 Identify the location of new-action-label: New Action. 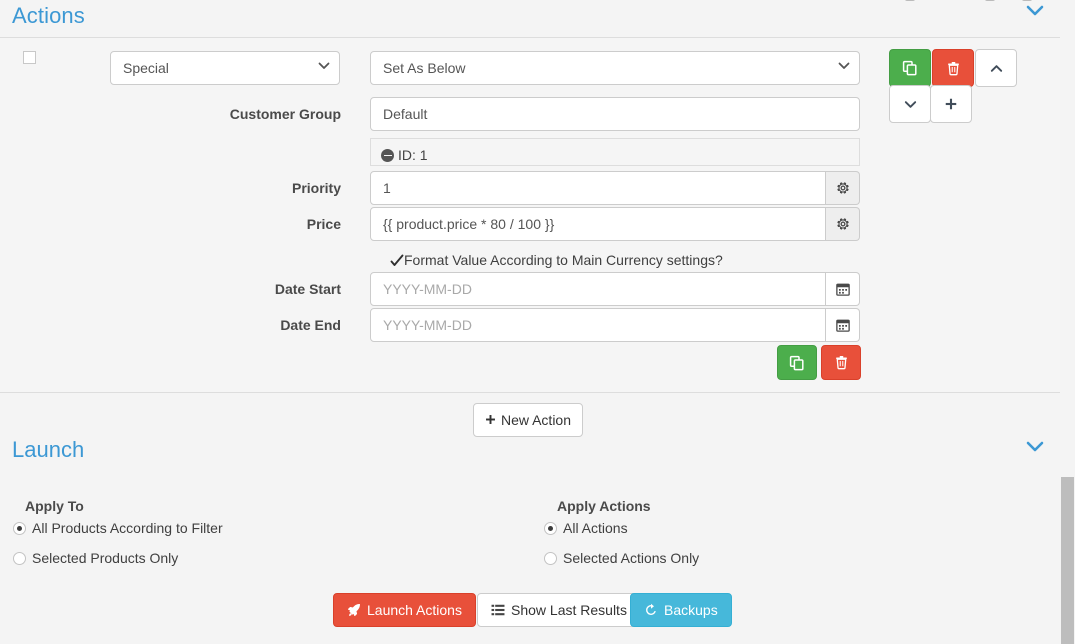
(536, 420).